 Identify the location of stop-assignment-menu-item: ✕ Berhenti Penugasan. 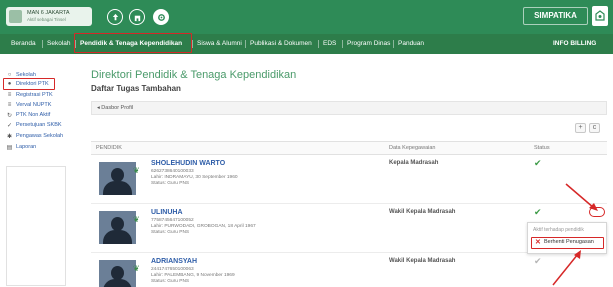
(567, 243).